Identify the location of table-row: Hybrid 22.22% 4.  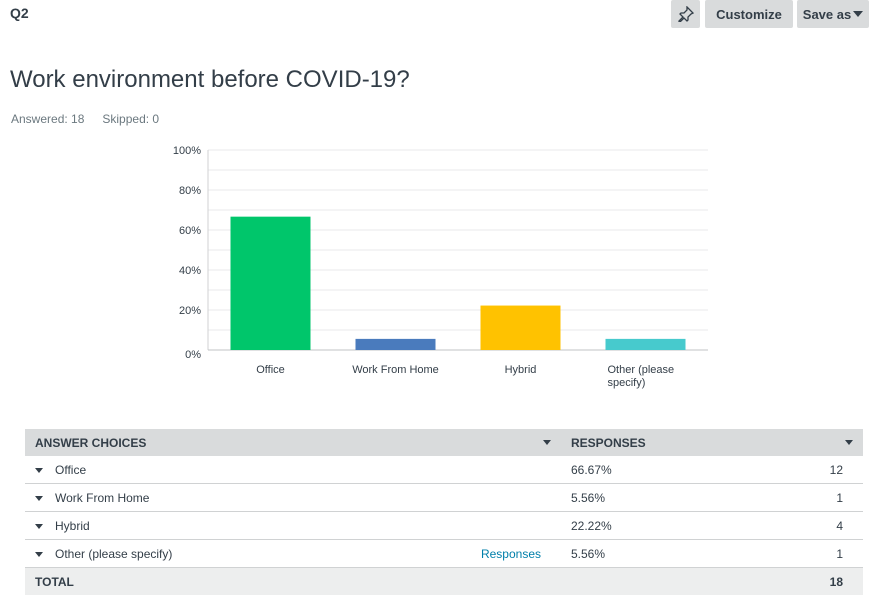
(444, 525).